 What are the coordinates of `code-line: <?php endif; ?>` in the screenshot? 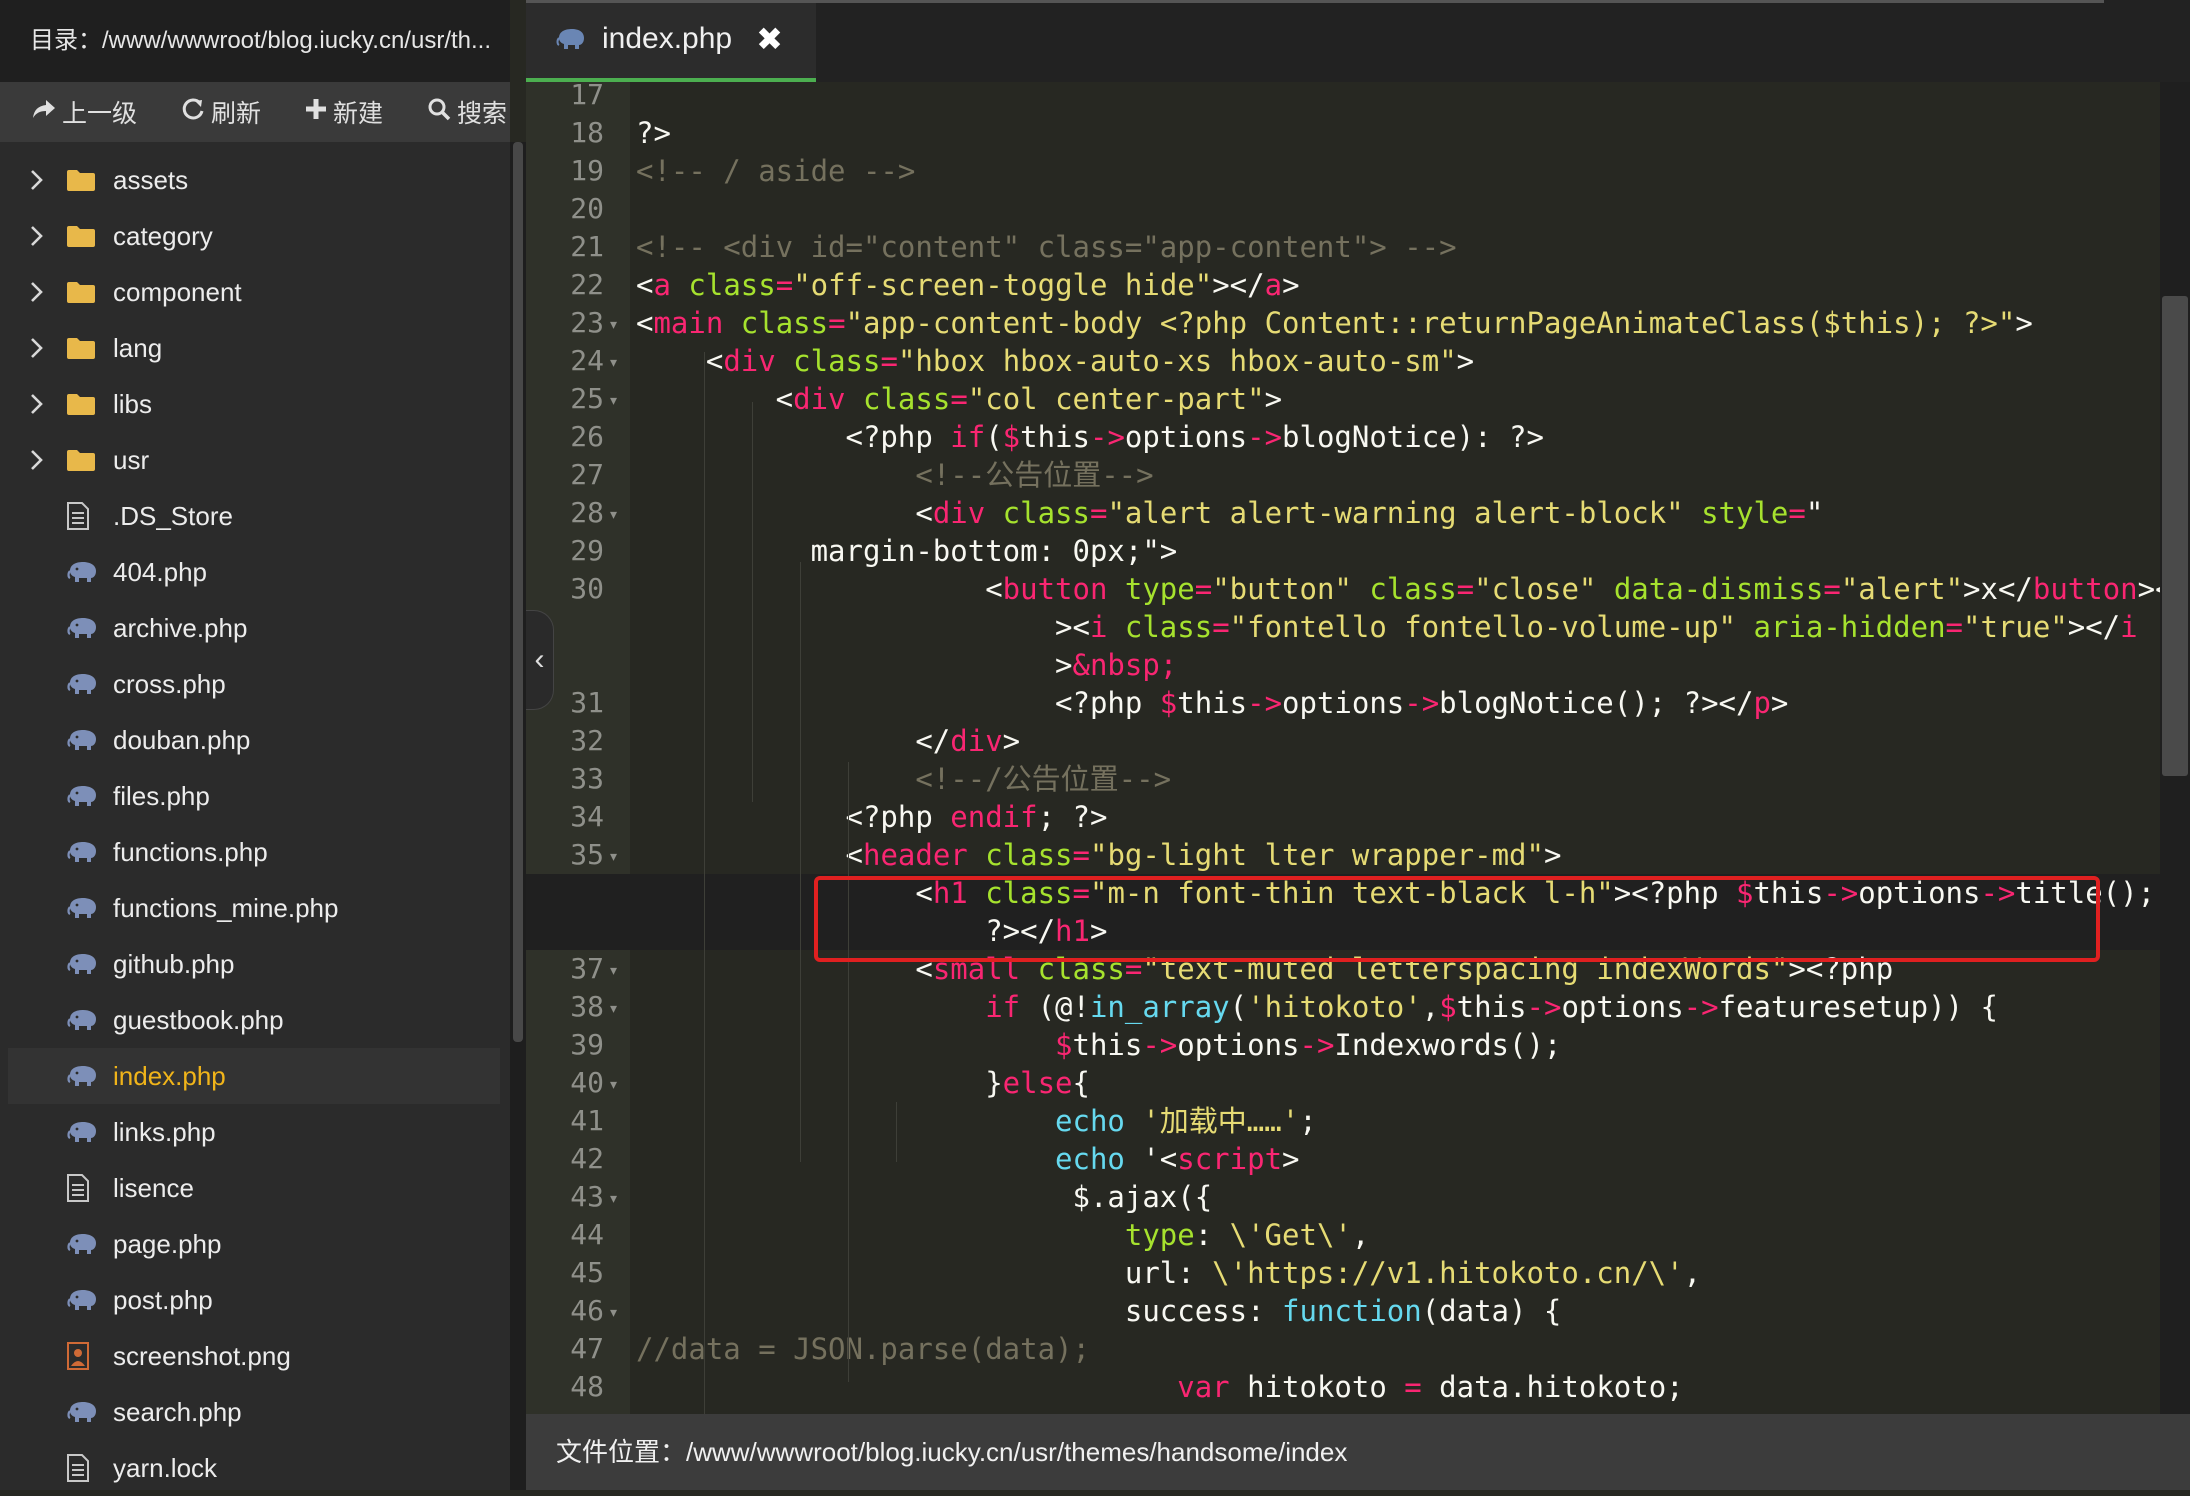 It's located at (872, 817).